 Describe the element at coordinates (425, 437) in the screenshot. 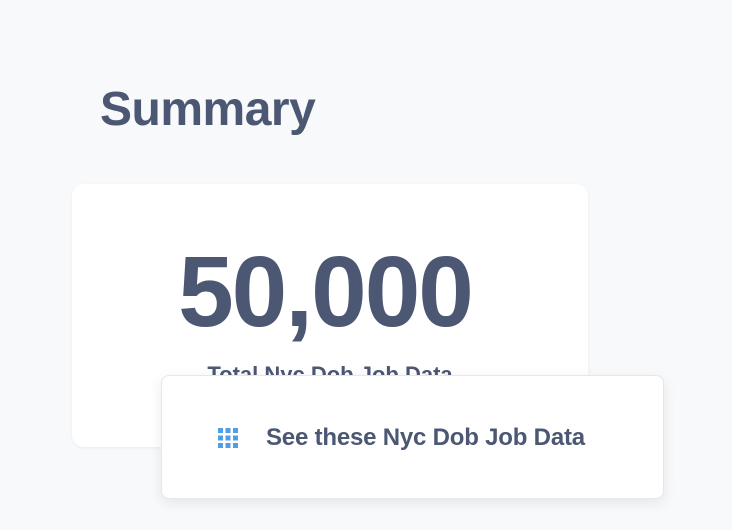

I see `see-records-label: See these Nyc Dob Job Data` at that location.